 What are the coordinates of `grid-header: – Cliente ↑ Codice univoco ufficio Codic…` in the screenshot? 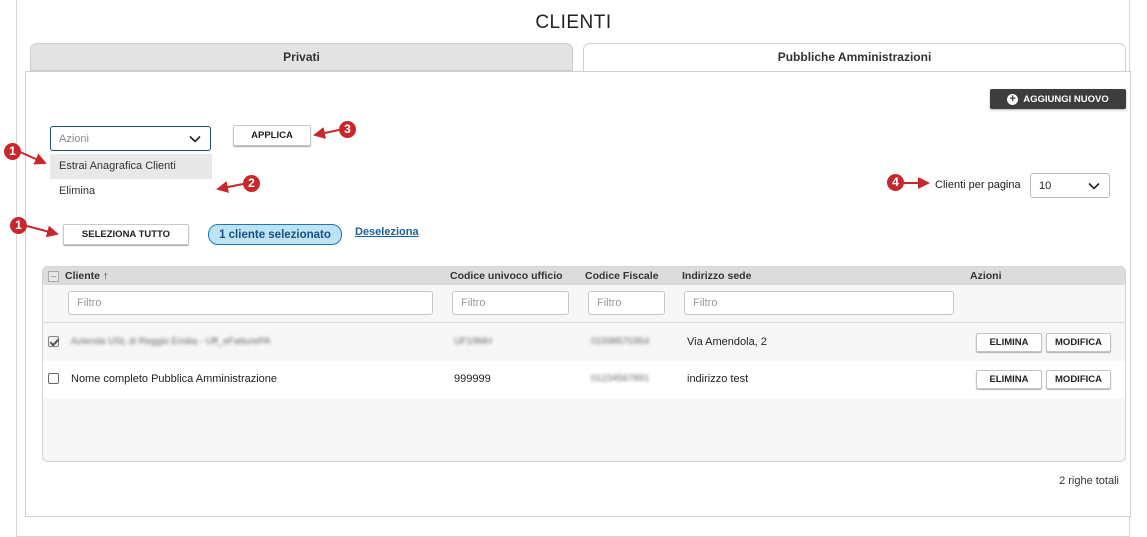 It's located at (584, 276).